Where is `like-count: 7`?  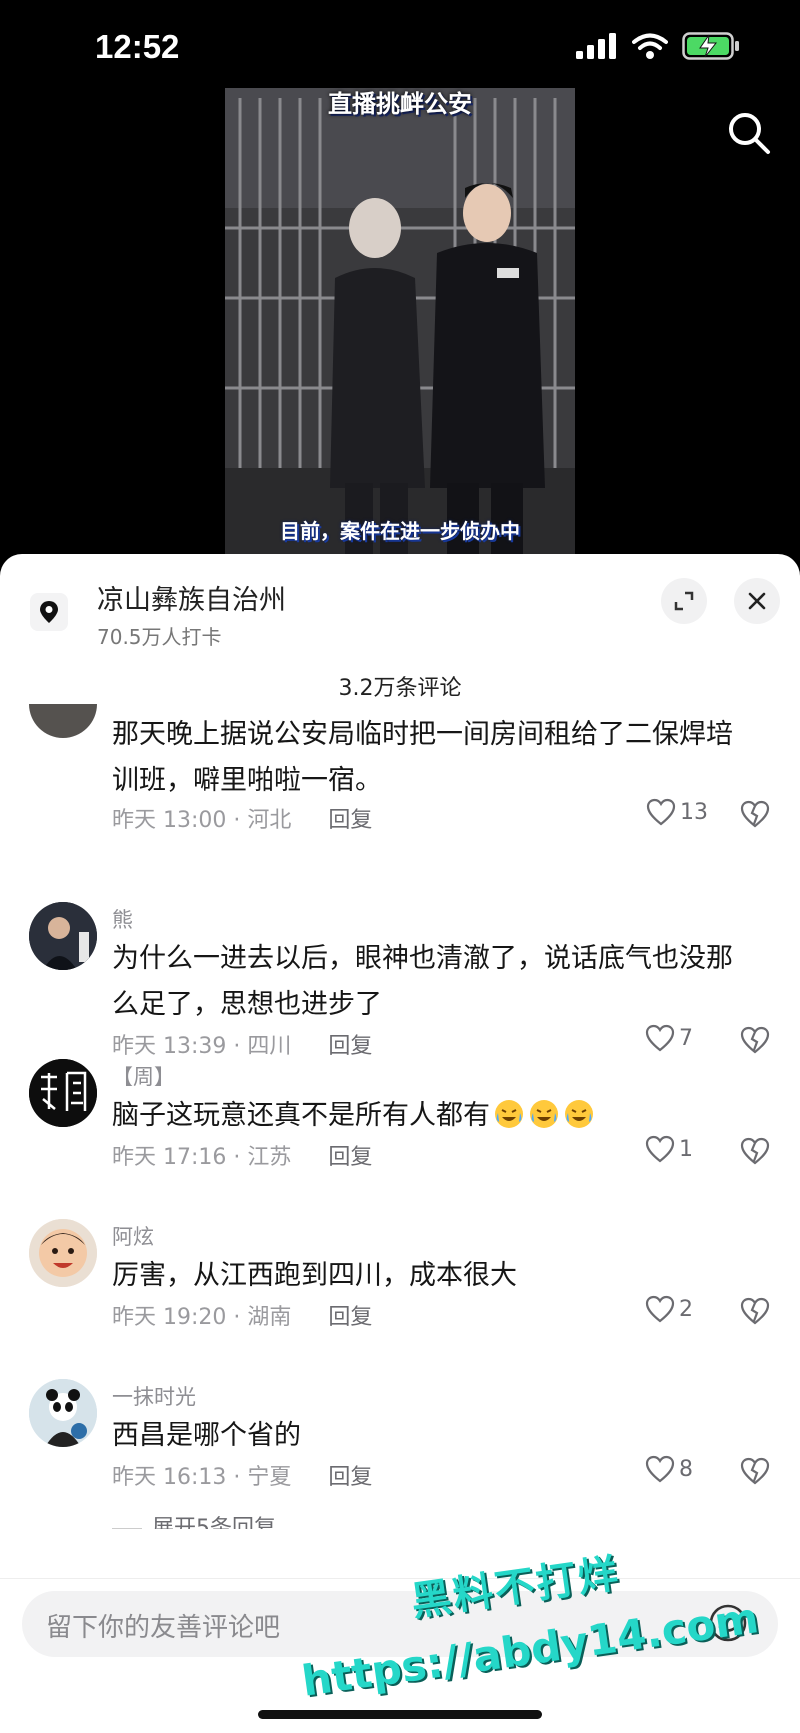
like-count: 7 is located at coordinates (686, 1038).